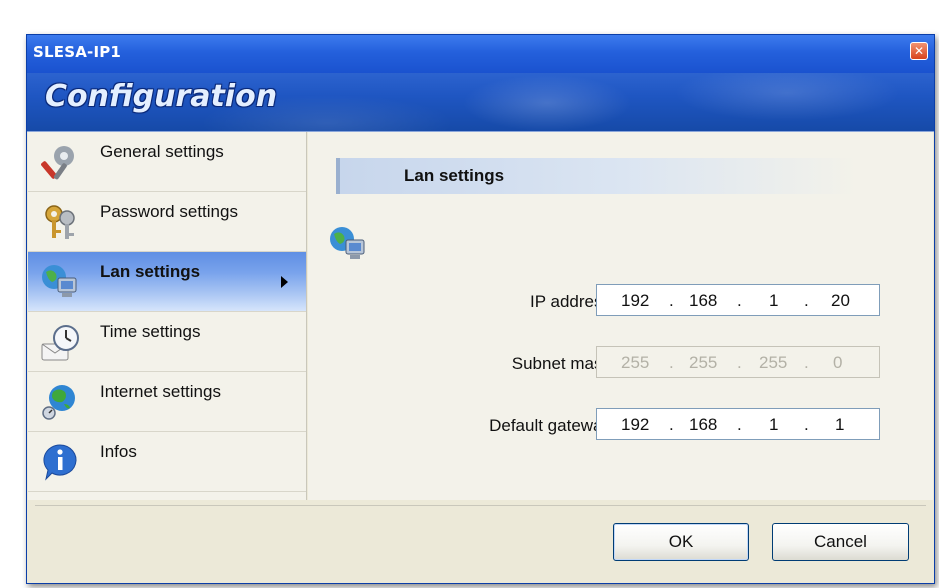 The image size is (939, 588). I want to click on subnet-mask-label: Subnet mask, so click(561, 363).